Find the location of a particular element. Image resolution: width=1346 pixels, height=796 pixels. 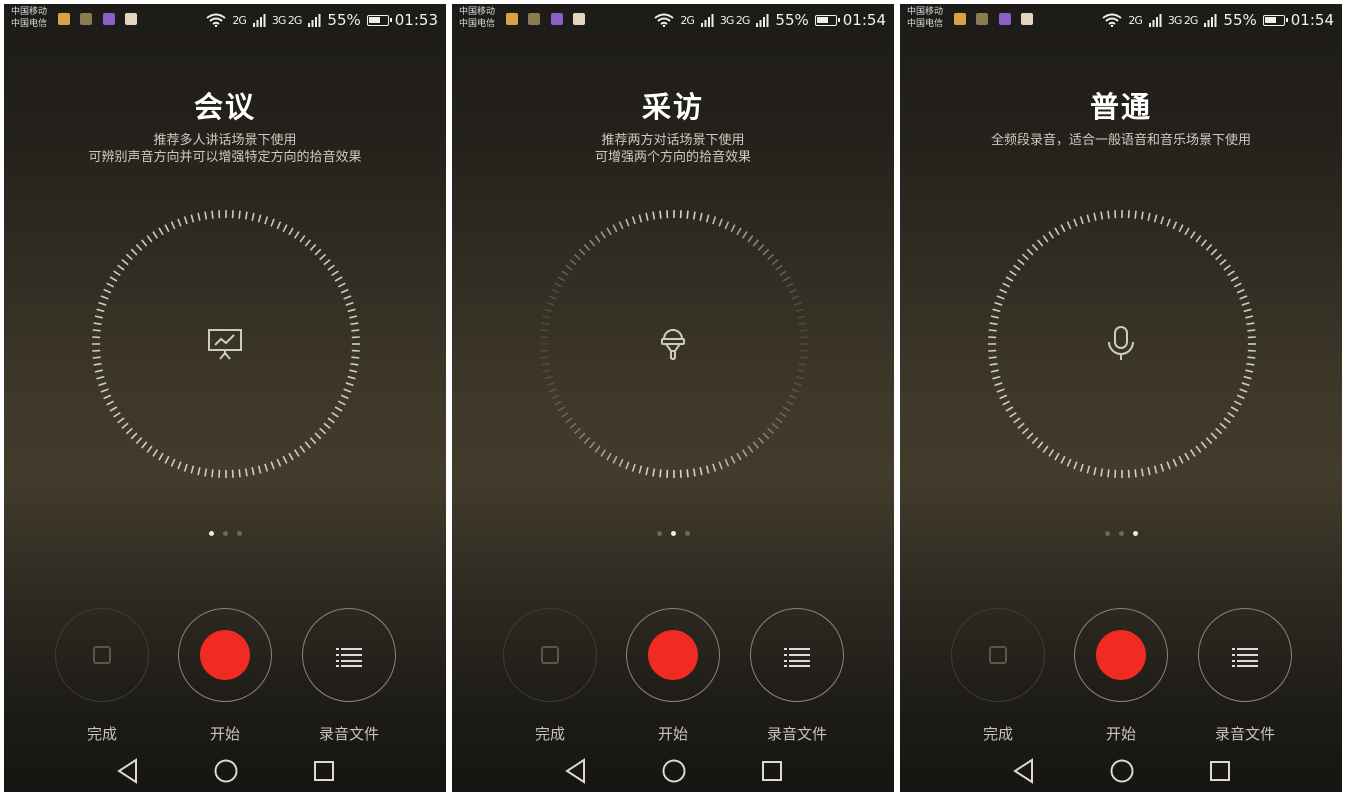

clock: 01:54 is located at coordinates (1312, 20).